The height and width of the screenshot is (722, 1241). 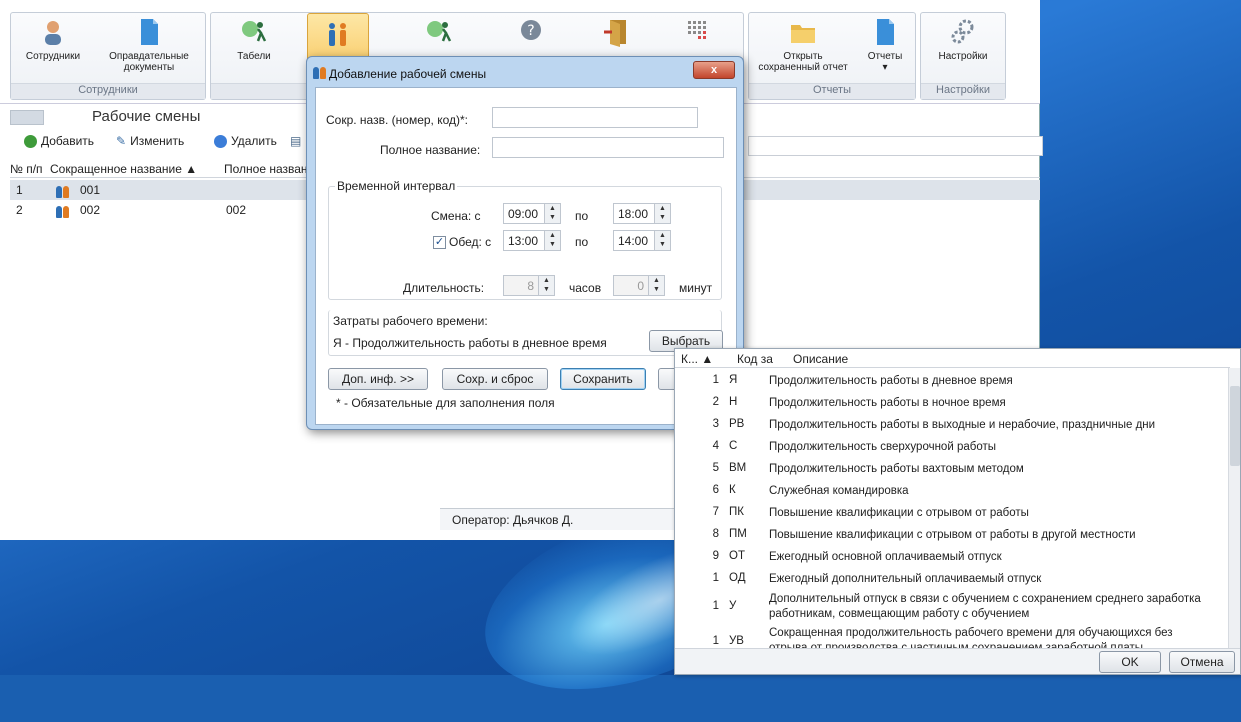 I want to click on full-name-input, so click(x=608, y=147).